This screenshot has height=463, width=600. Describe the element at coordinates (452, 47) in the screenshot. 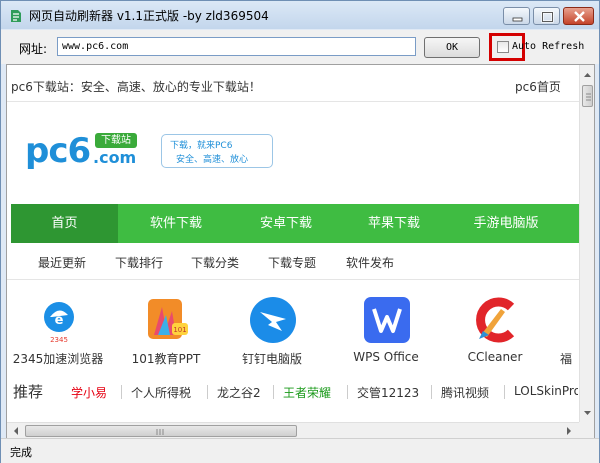

I see `ok-button: OK` at that location.